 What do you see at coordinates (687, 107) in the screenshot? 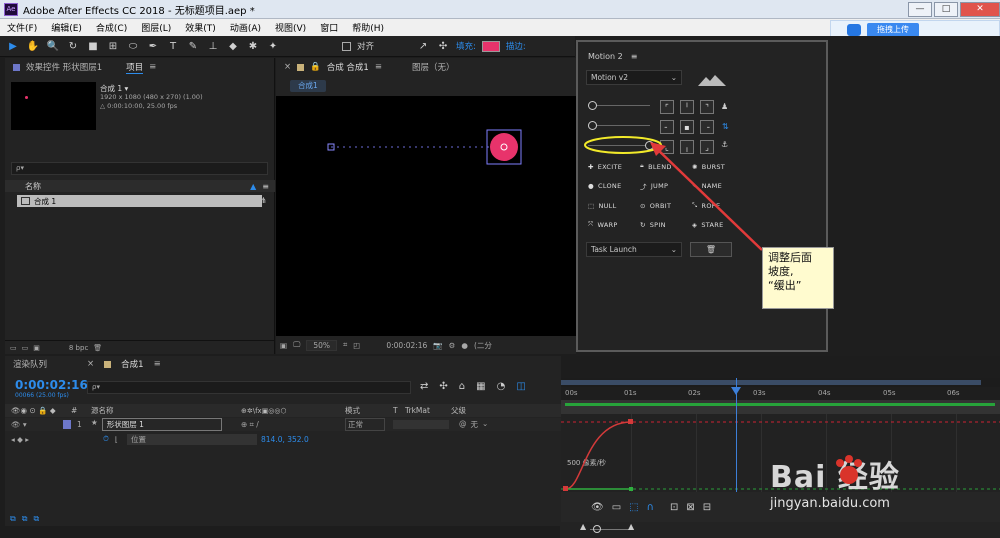
I see `anchor-top: ╵` at bounding box center [687, 107].